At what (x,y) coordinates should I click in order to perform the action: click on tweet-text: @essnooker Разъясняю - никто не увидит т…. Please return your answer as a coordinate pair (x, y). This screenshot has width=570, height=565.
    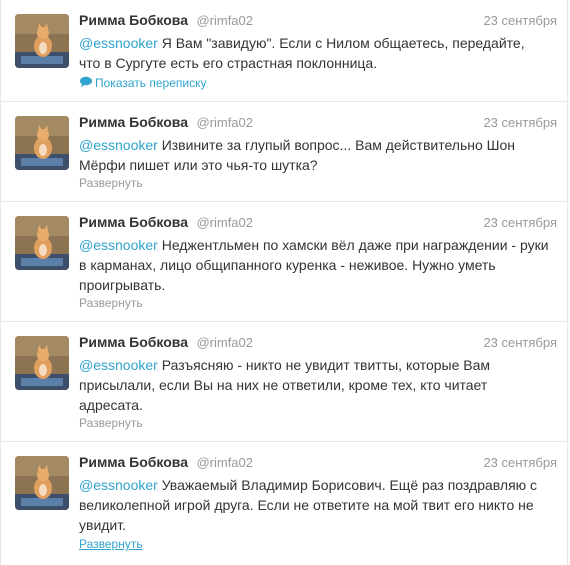
    Looking at the image, I should click on (314, 385).